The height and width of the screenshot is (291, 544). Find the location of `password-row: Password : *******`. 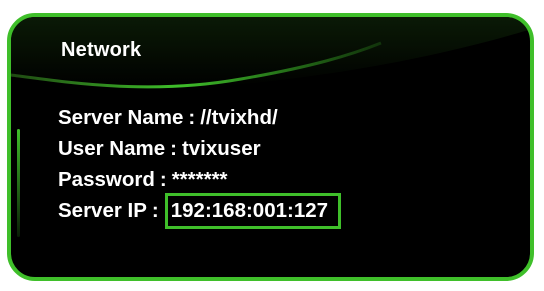

password-row: Password : ******* is located at coordinates (199, 179).